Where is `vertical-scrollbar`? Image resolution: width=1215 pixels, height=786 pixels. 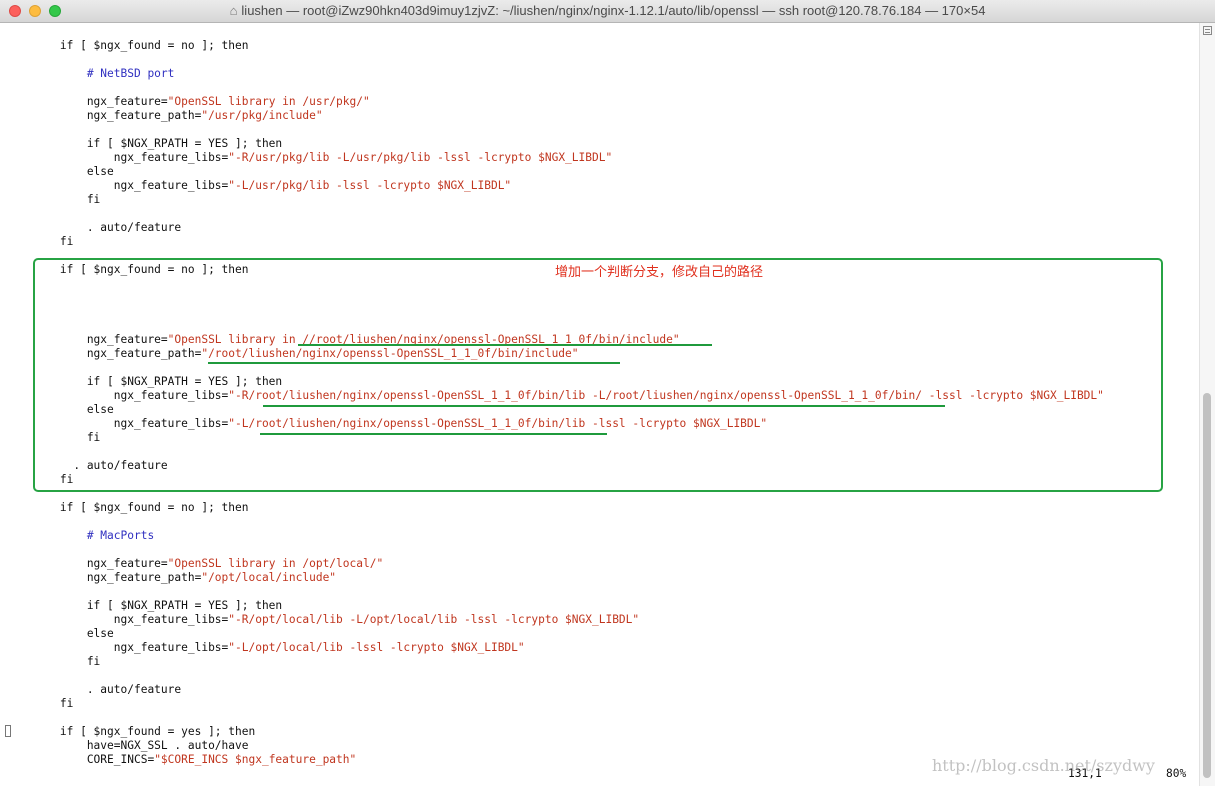 vertical-scrollbar is located at coordinates (1207, 404).